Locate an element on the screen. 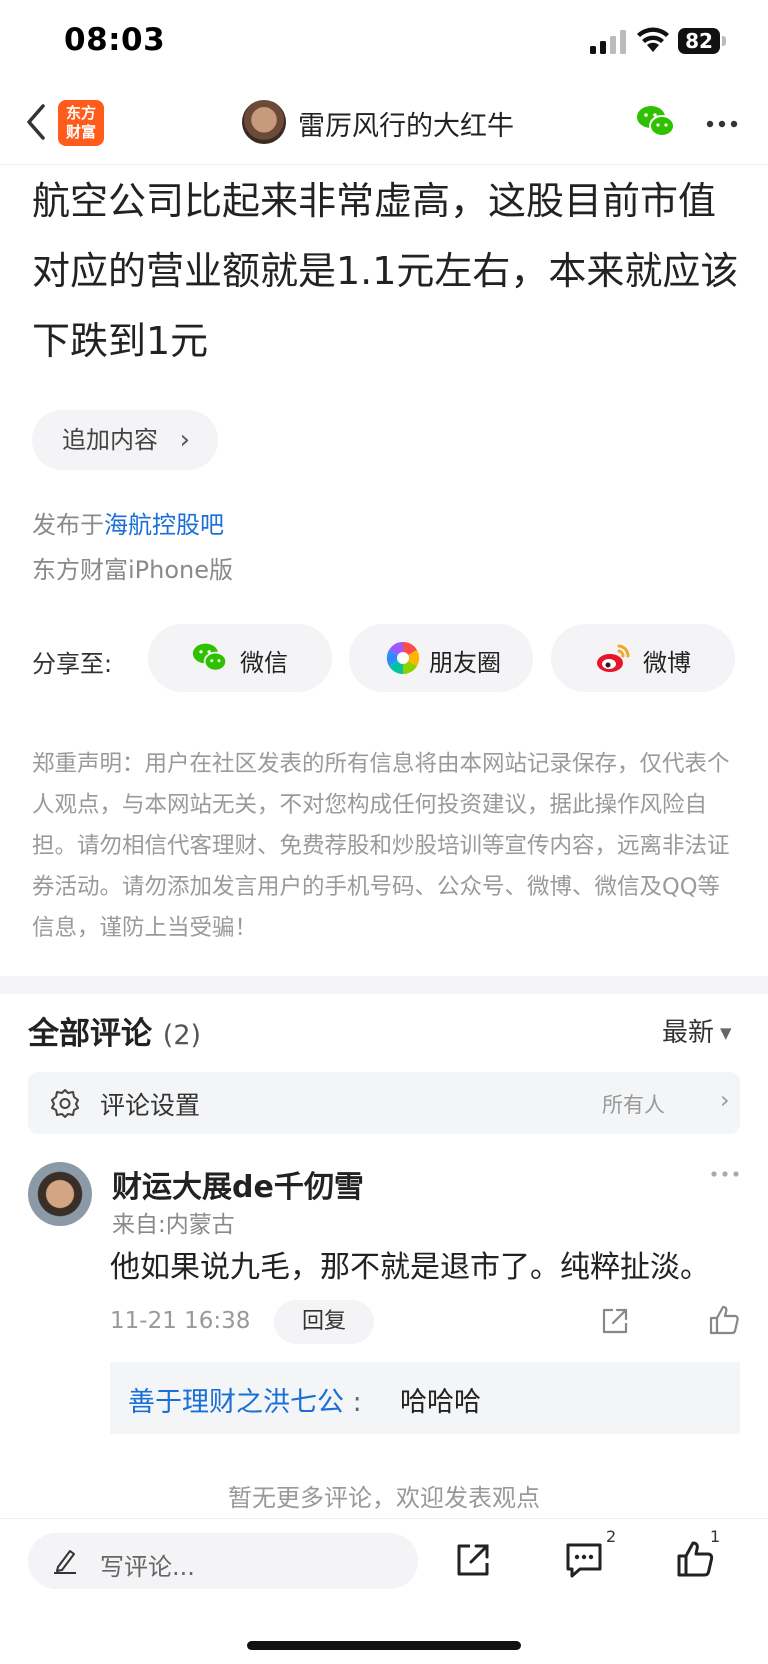  battery-icon: 82 is located at coordinates (703, 41).